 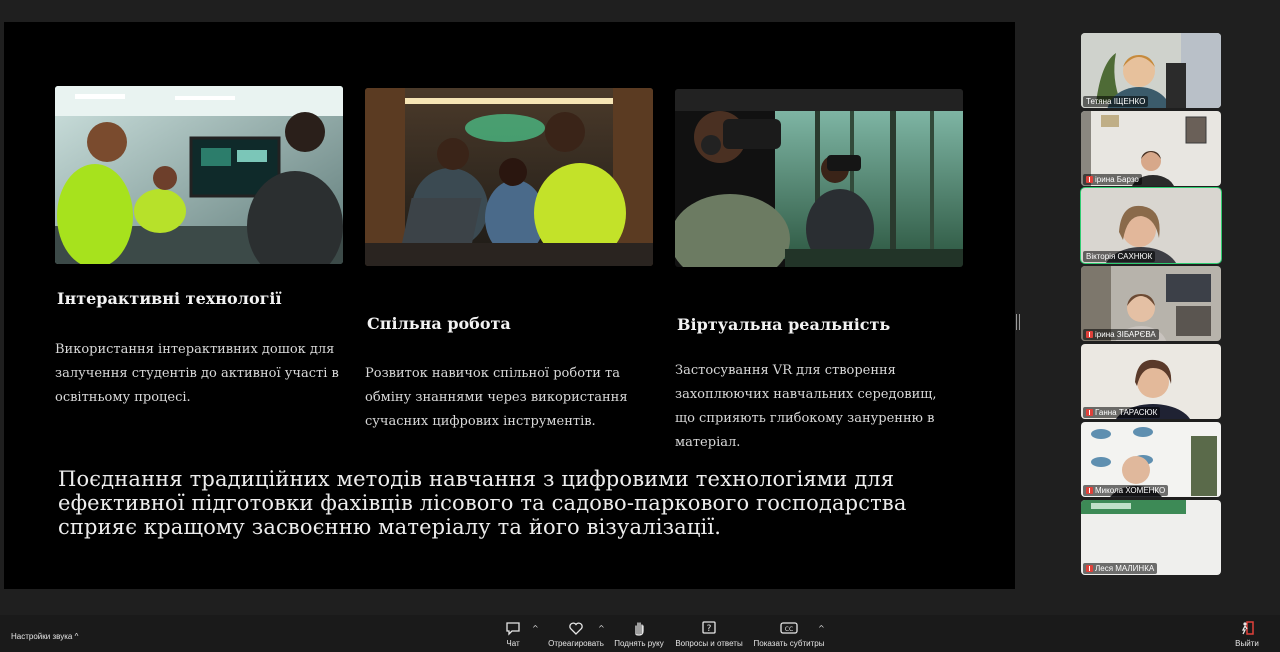 What do you see at coordinates (639, 629) in the screenshot?
I see `hand-icon` at bounding box center [639, 629].